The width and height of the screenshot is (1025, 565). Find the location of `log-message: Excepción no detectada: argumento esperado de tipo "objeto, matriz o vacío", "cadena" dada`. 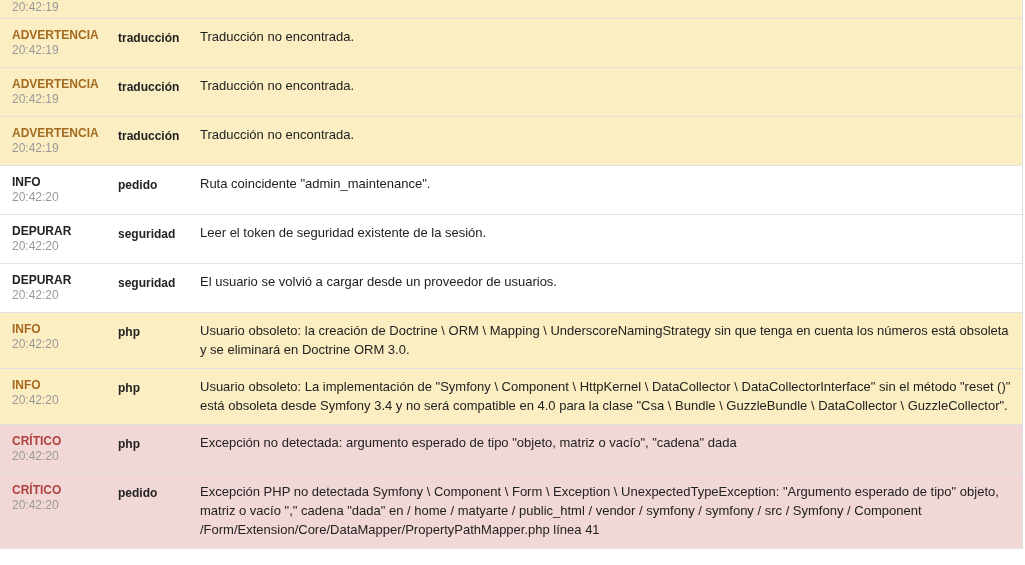

log-message: Excepción no detectada: argumento esperado de tipo "objeto, matriz o vacío", "cadena" dada is located at coordinates (469, 443).